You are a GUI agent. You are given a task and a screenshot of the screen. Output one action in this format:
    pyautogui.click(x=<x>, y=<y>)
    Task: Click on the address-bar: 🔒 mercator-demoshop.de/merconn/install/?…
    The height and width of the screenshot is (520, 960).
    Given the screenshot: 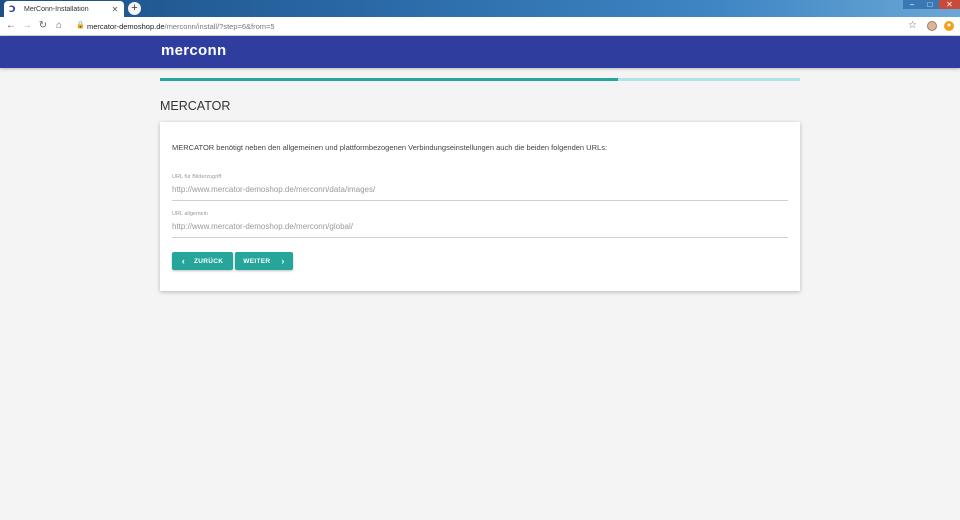 What is the action you would take?
    pyautogui.click(x=485, y=26)
    